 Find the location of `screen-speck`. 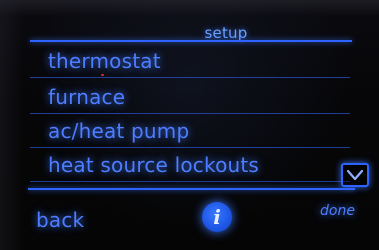

screen-speck is located at coordinates (102, 75).